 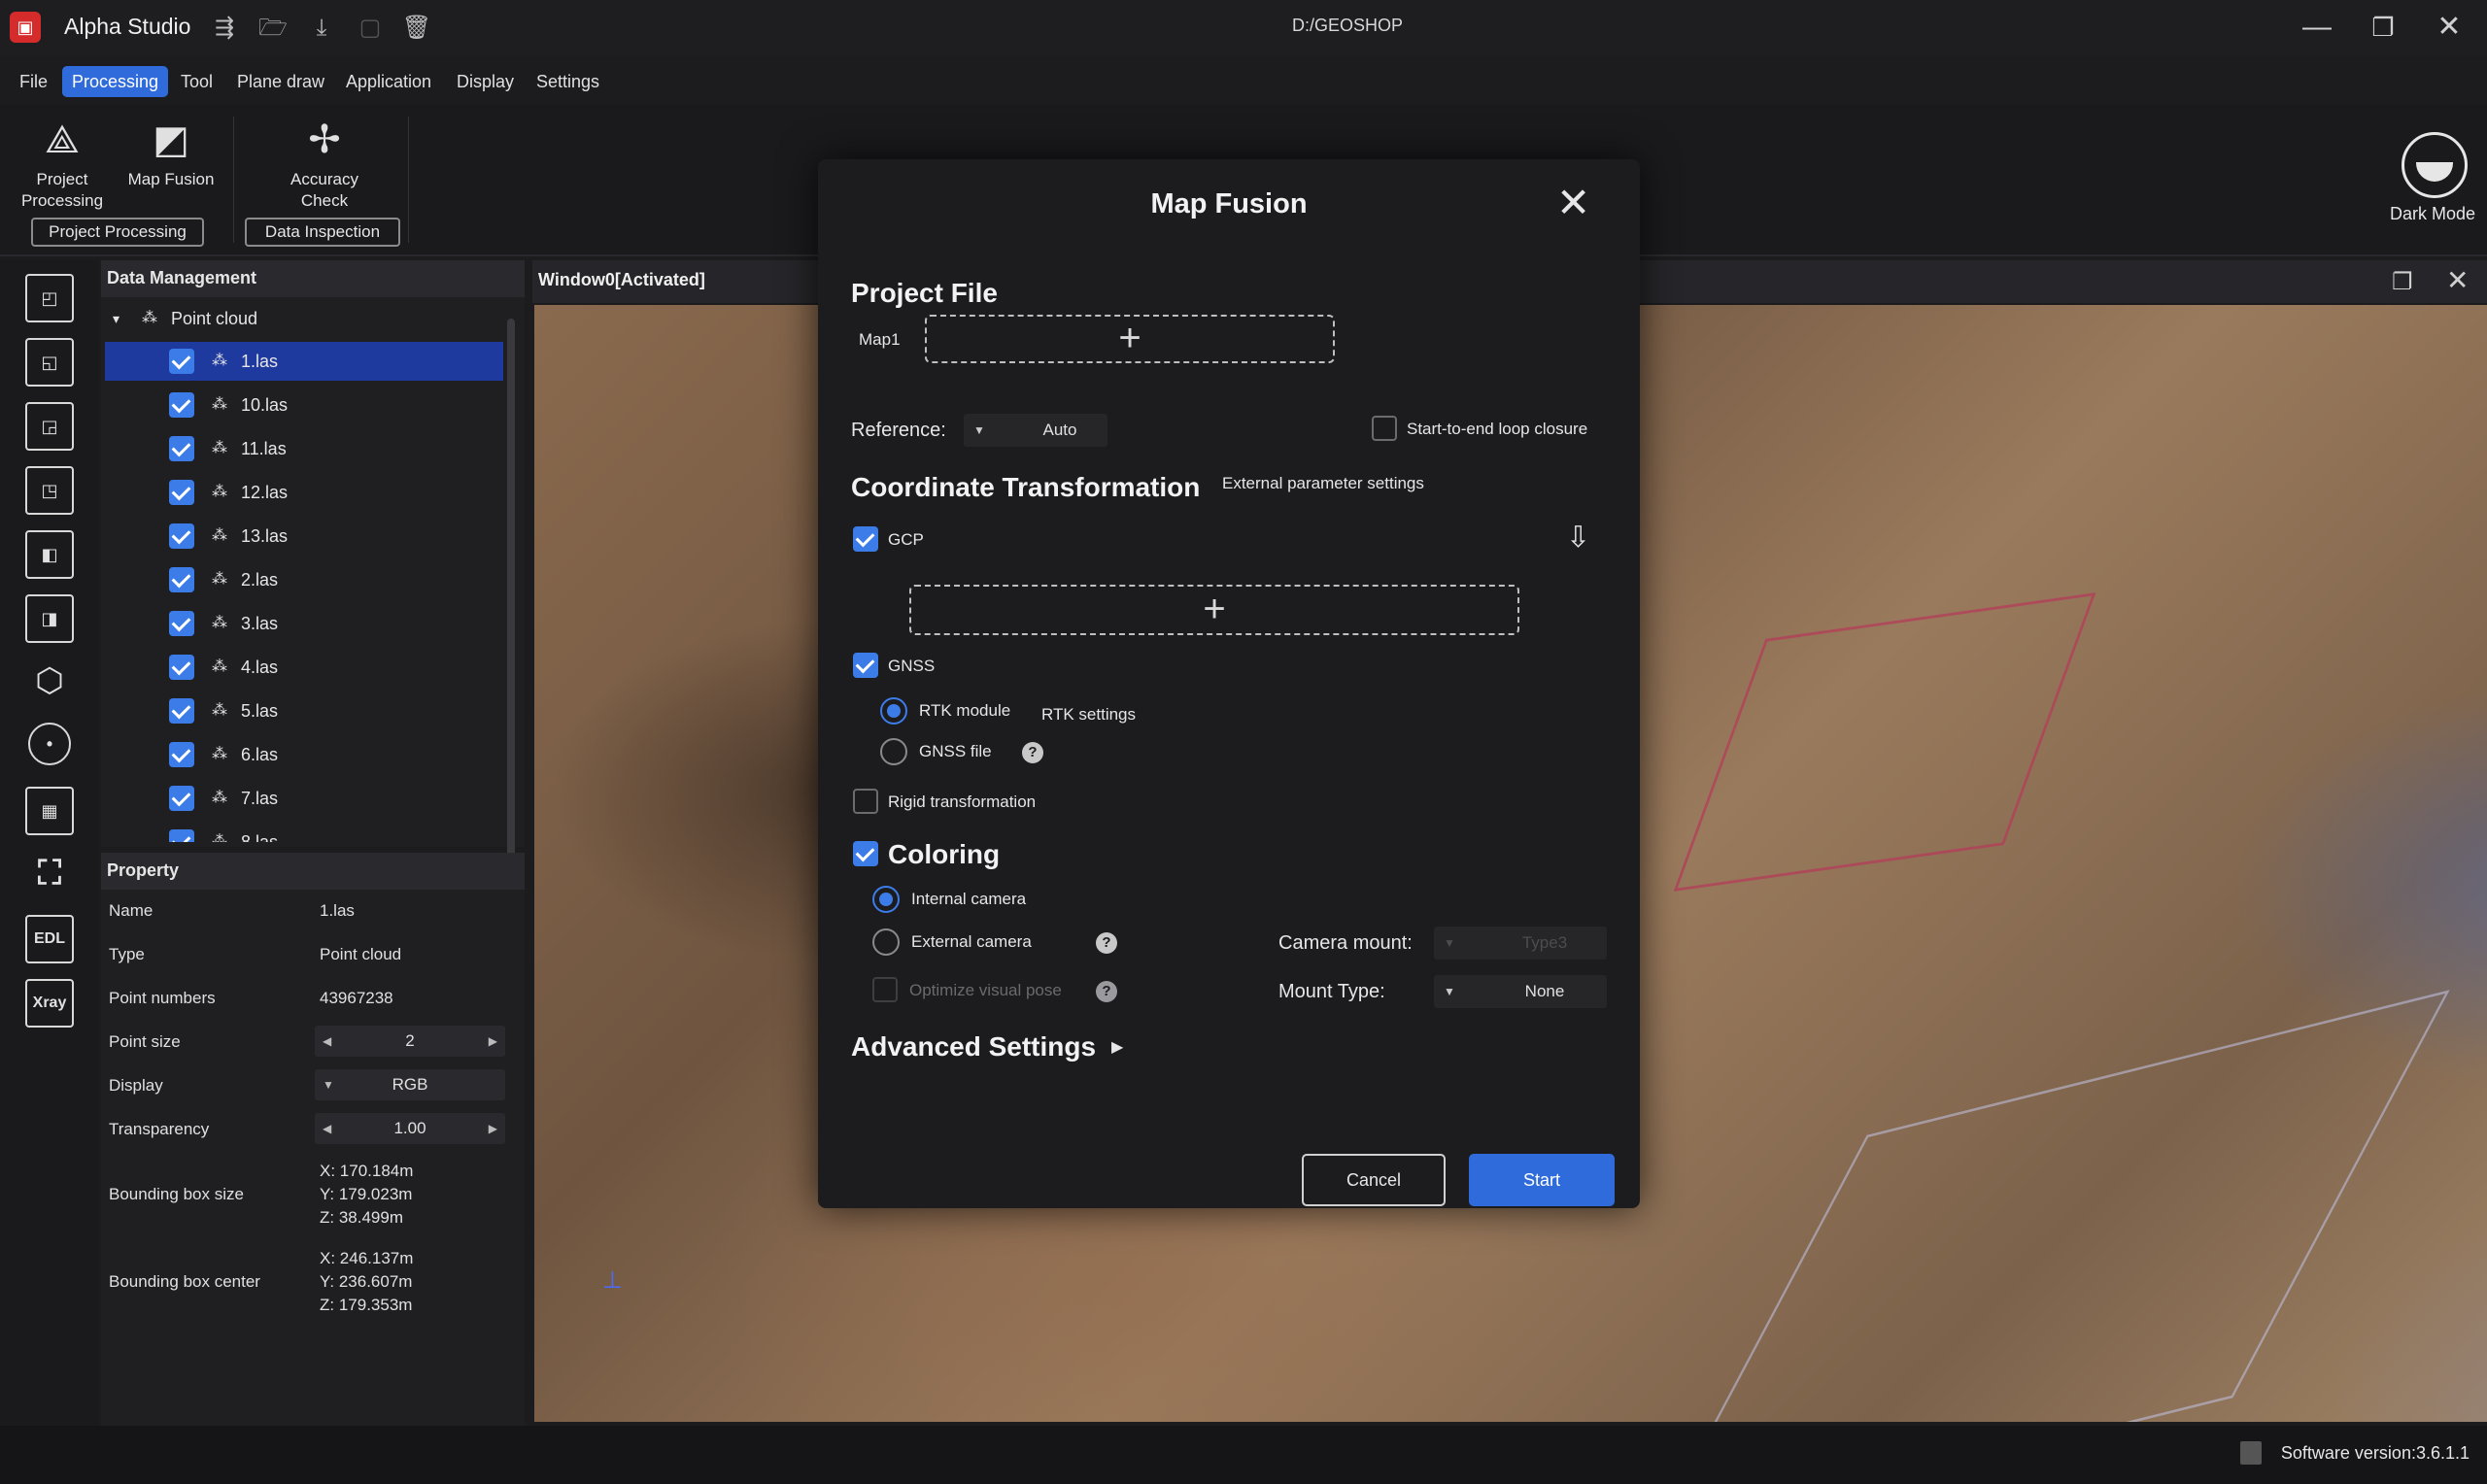 I want to click on external-params-link: External parameter settings, so click(x=1323, y=483).